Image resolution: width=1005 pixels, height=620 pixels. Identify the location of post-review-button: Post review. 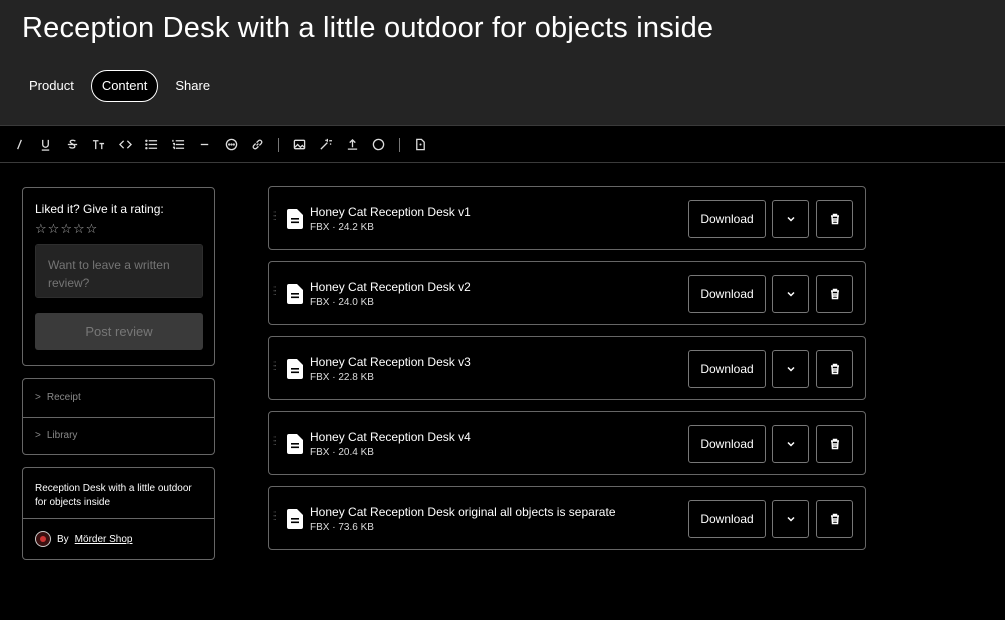
(119, 331).